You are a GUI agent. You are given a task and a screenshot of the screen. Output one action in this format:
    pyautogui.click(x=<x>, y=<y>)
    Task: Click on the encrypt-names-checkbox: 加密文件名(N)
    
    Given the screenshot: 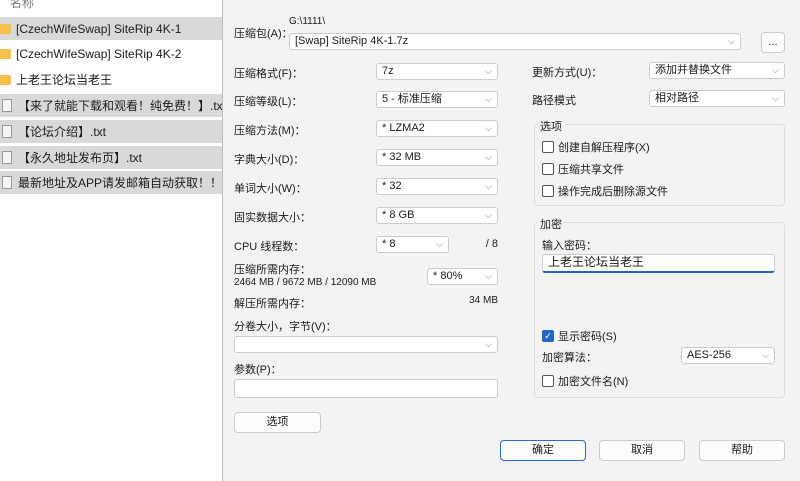 What is the action you would take?
    pyautogui.click(x=585, y=381)
    